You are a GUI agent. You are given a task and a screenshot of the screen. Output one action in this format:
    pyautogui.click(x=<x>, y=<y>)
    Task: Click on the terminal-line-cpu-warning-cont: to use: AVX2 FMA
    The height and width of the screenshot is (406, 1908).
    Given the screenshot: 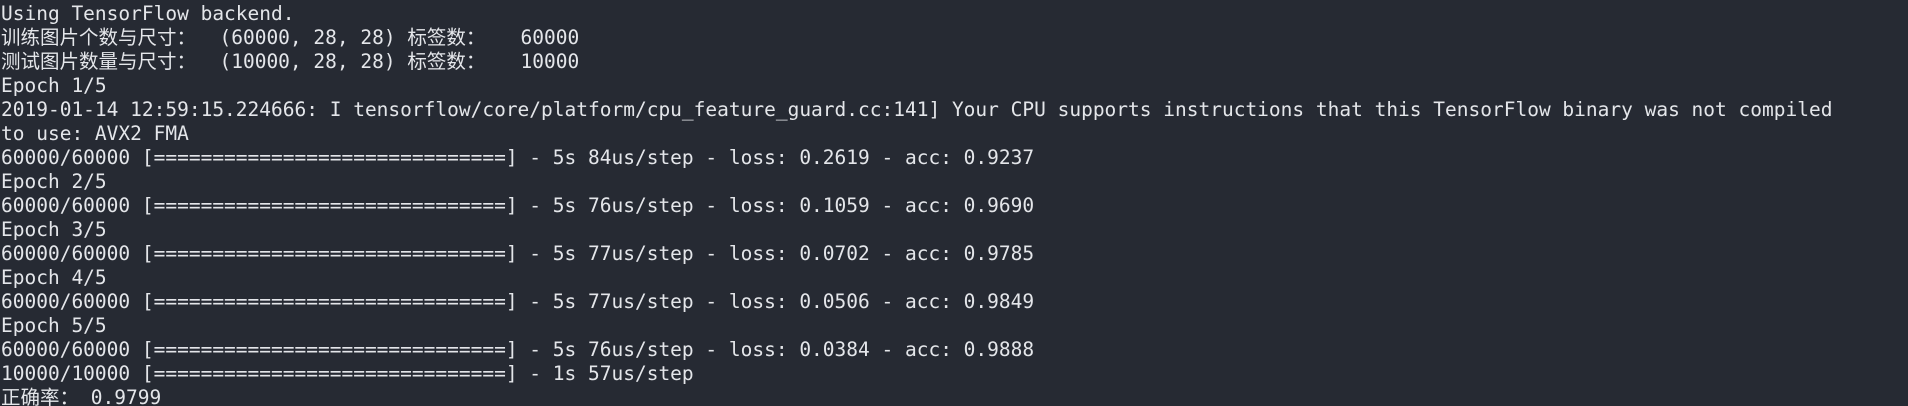 What is the action you would take?
    pyautogui.click(x=95, y=133)
    